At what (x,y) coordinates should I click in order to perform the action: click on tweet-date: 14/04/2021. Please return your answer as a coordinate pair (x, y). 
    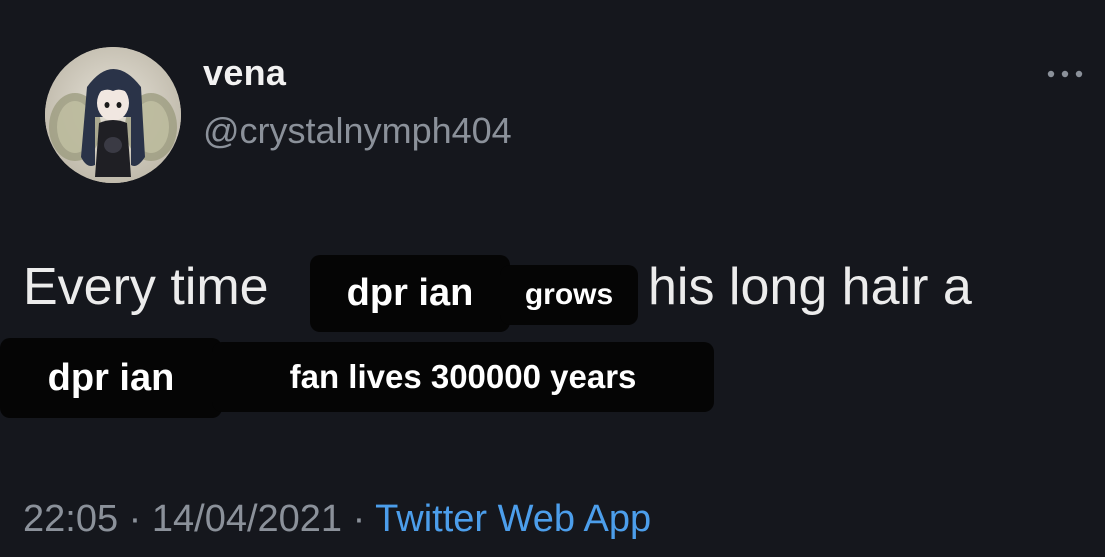
    Looking at the image, I should click on (247, 519).